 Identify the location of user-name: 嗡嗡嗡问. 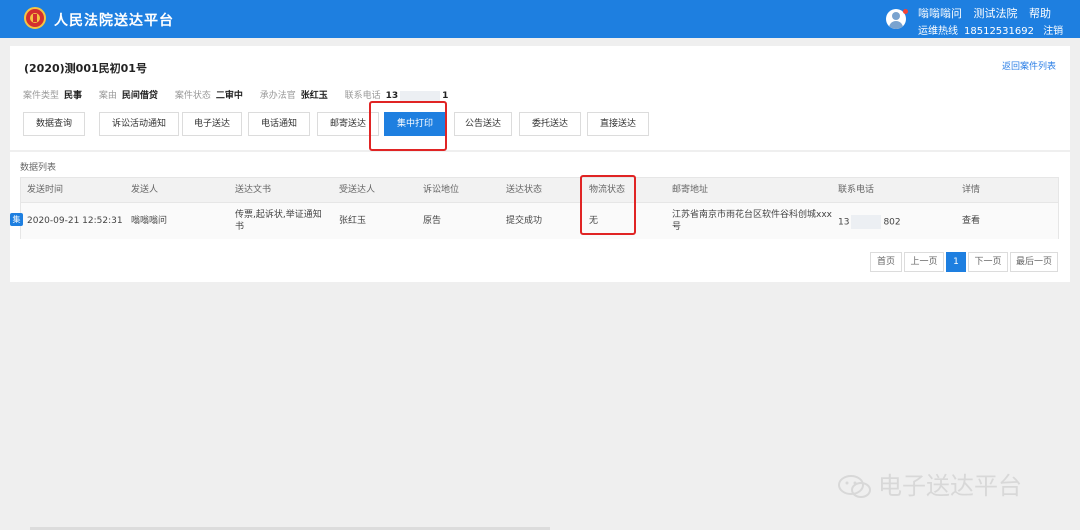
(940, 13).